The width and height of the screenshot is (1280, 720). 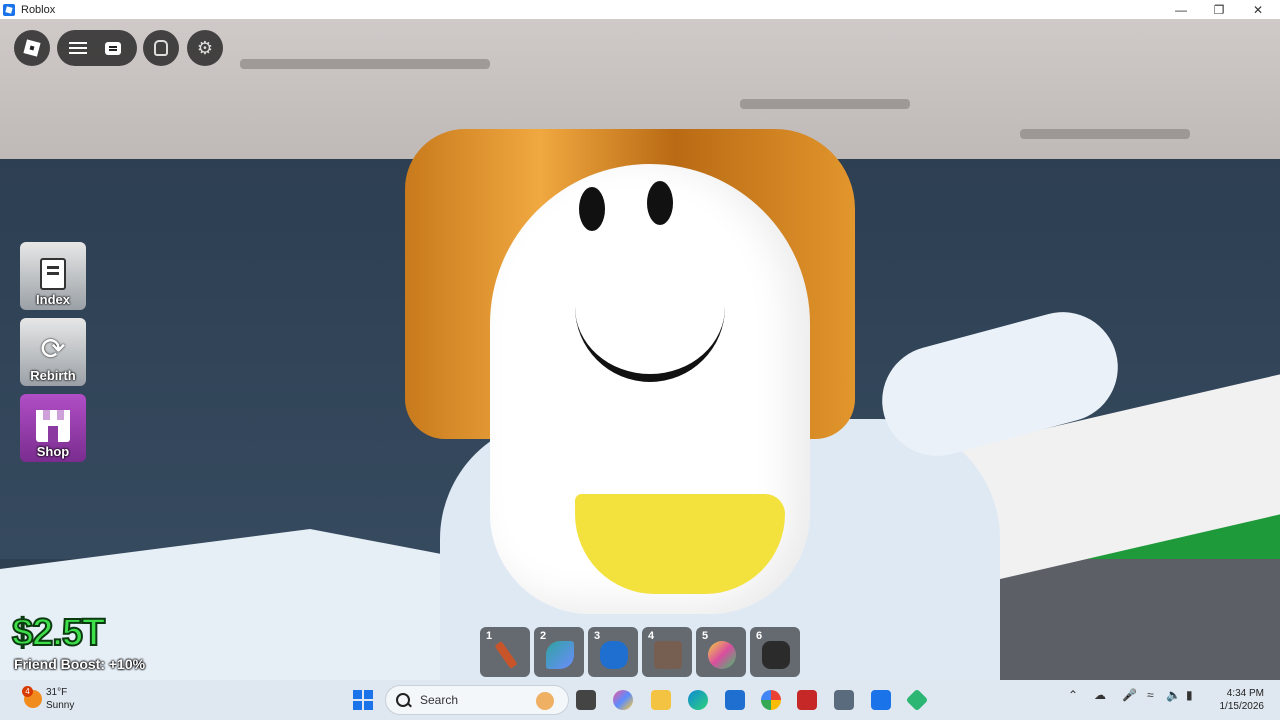 What do you see at coordinates (640, 9) in the screenshot?
I see `window-titlebar: Roblox — ❐ ✕` at bounding box center [640, 9].